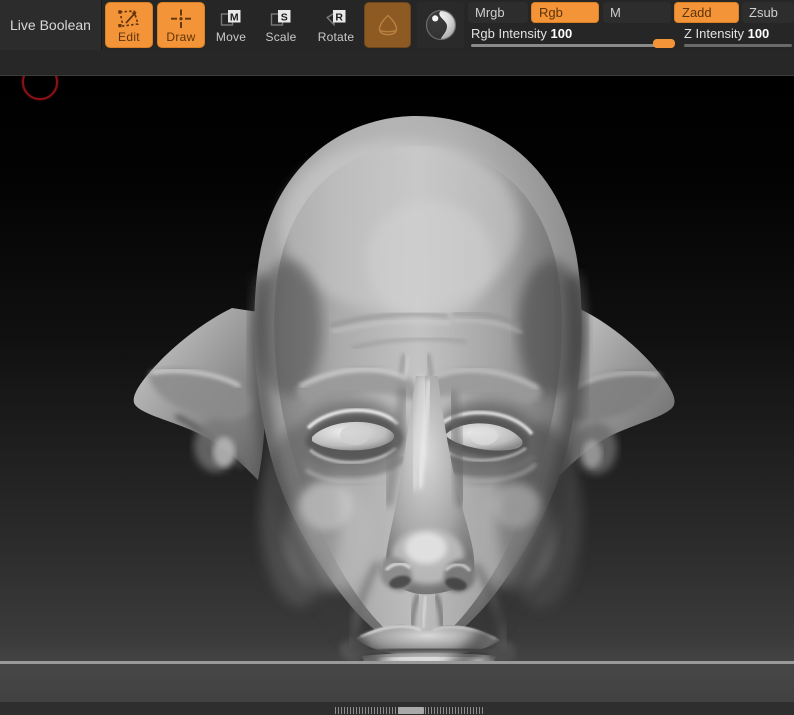 The width and height of the screenshot is (794, 715). Describe the element at coordinates (763, 12) in the screenshot. I see `channel-label-zsub: Zsub` at that location.